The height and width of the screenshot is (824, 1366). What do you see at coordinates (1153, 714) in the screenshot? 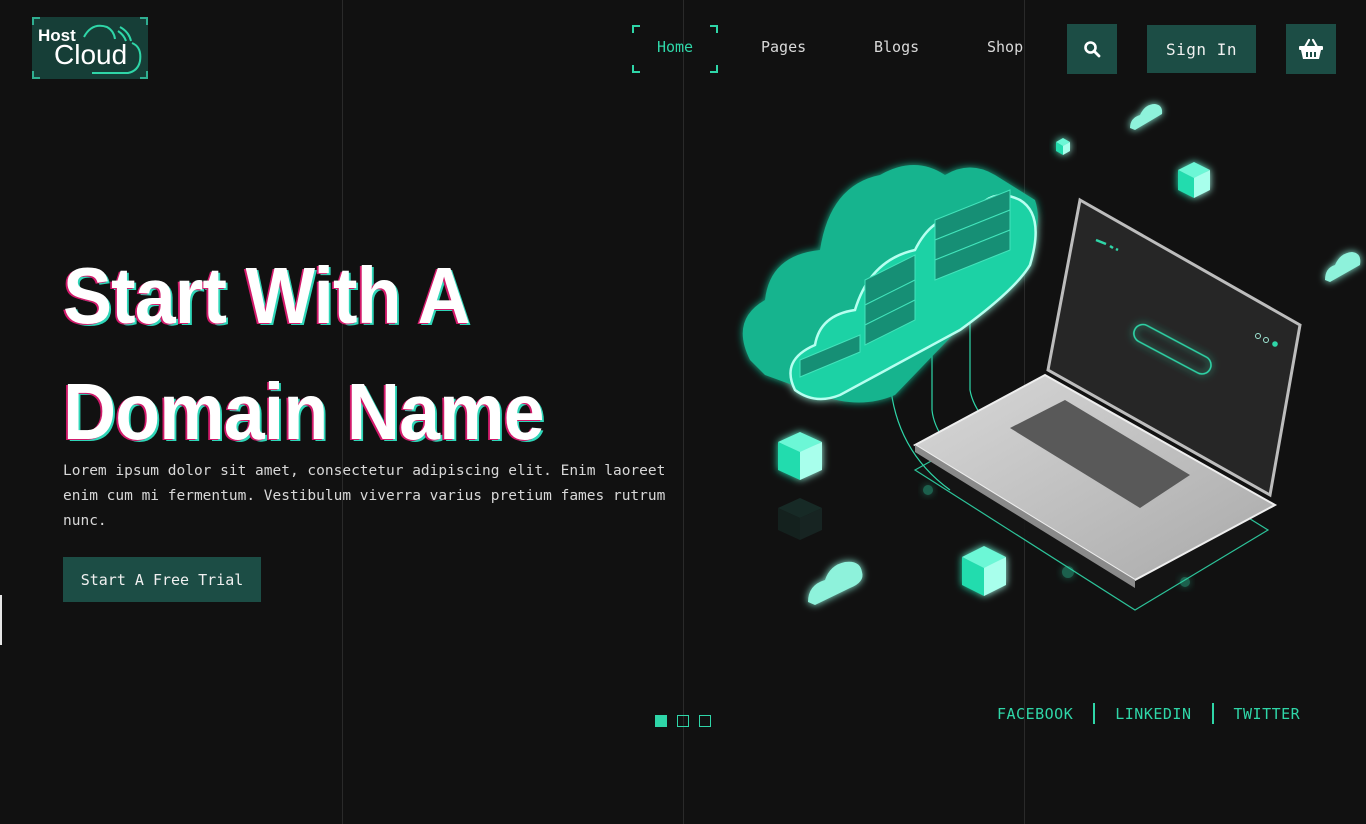
I see `linkedin-link: LINKEDIN` at bounding box center [1153, 714].